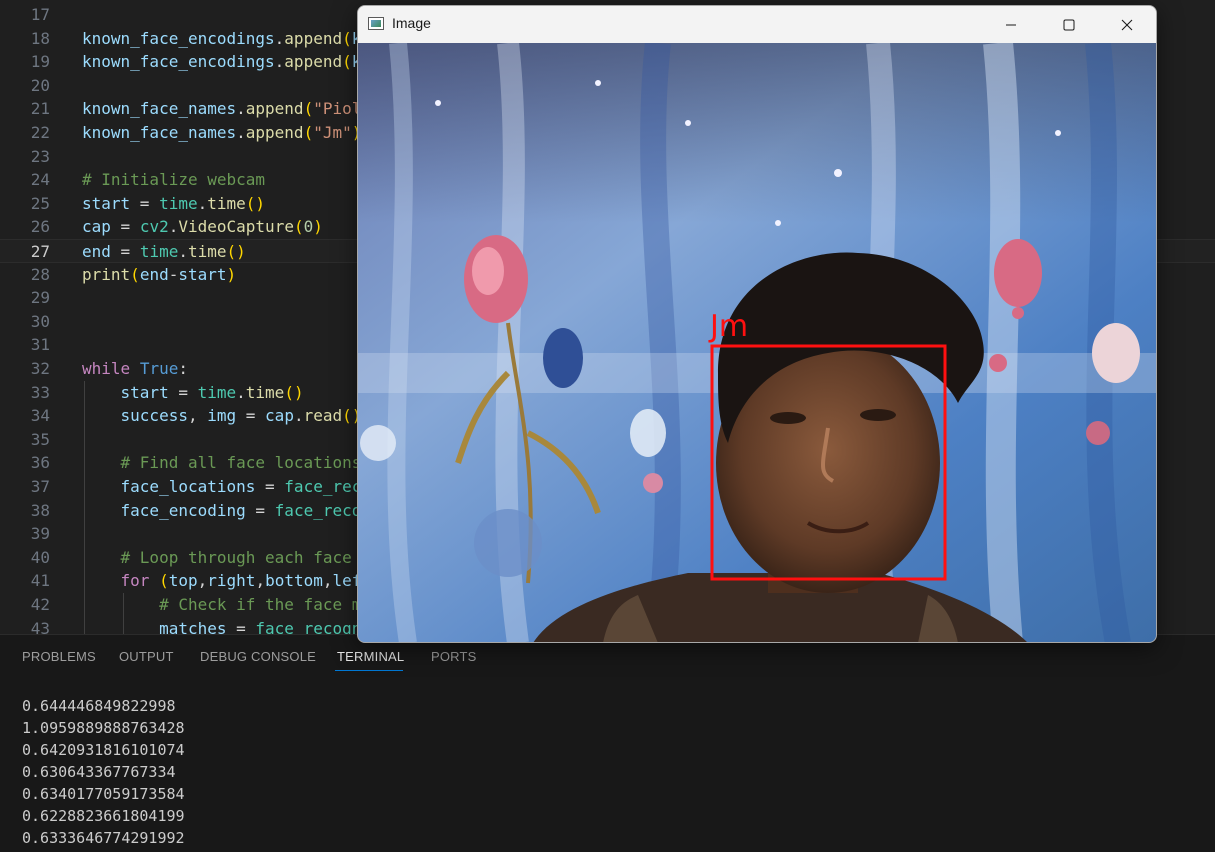 Image resolution: width=1215 pixels, height=852 pixels. Describe the element at coordinates (40, 62) in the screenshot. I see `line-number: 19` at that location.